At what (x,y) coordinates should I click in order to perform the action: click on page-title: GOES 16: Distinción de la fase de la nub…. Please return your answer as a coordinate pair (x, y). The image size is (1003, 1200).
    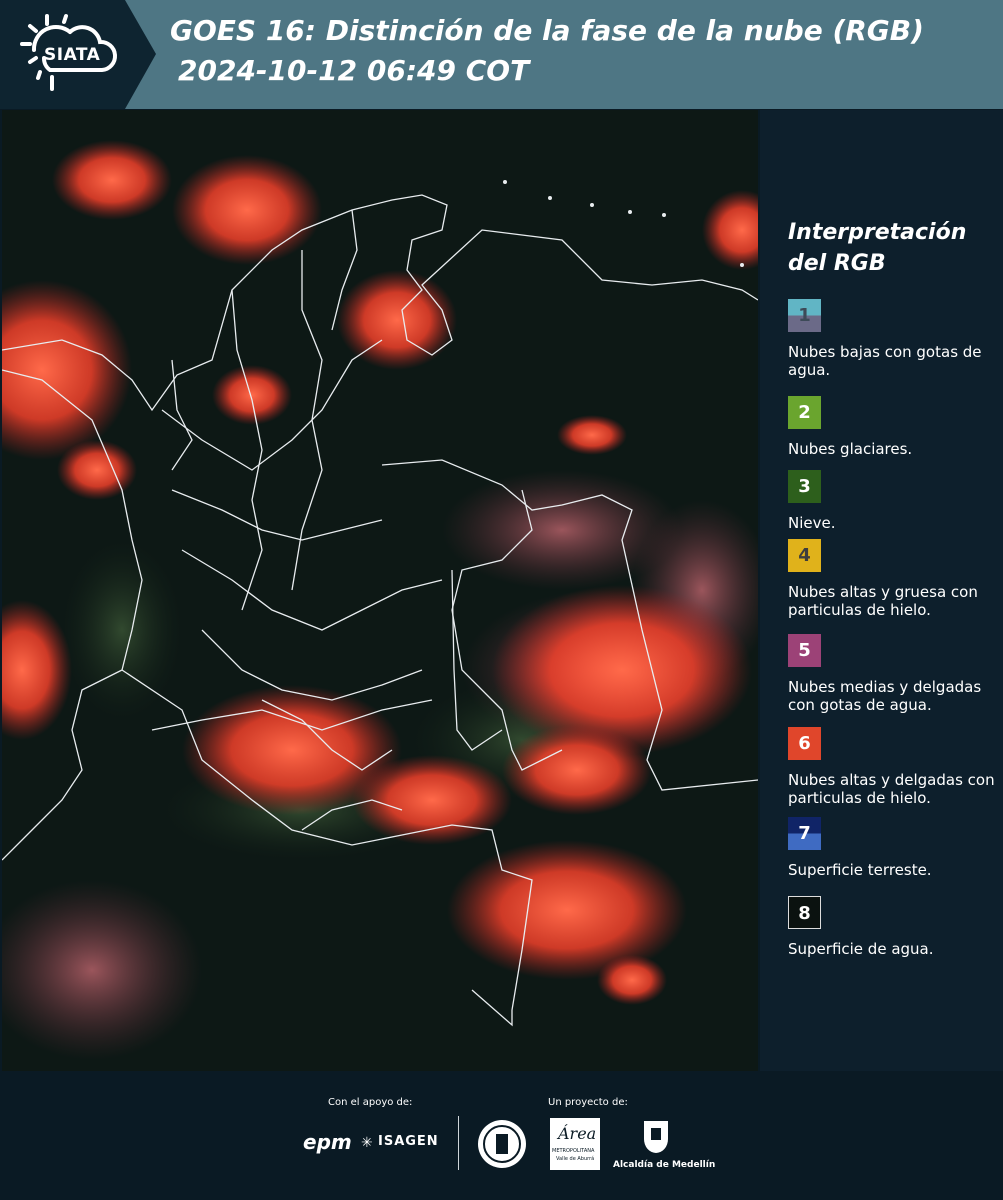
    Looking at the image, I should click on (547, 30).